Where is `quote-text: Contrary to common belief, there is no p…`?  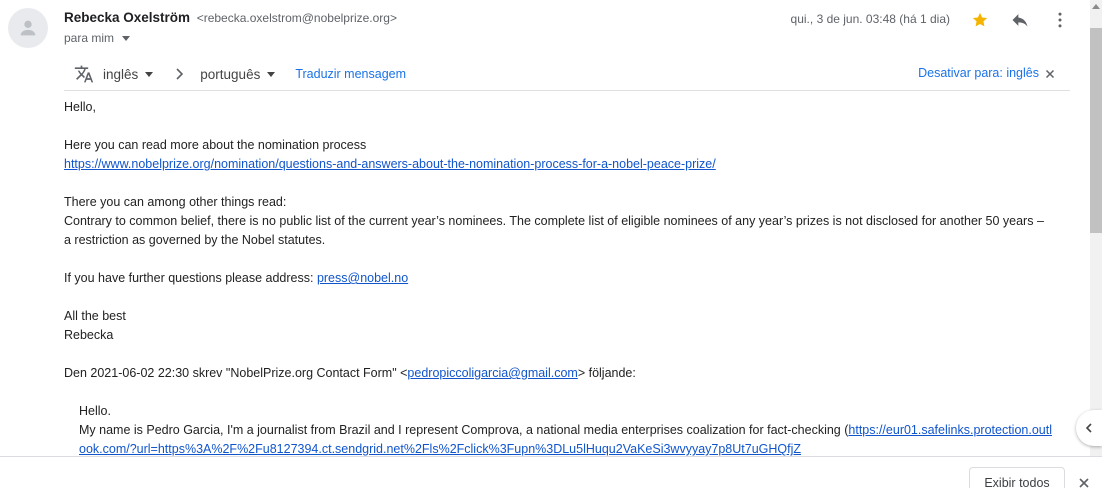 quote-text: Contrary to common belief, there is no p… is located at coordinates (554, 230).